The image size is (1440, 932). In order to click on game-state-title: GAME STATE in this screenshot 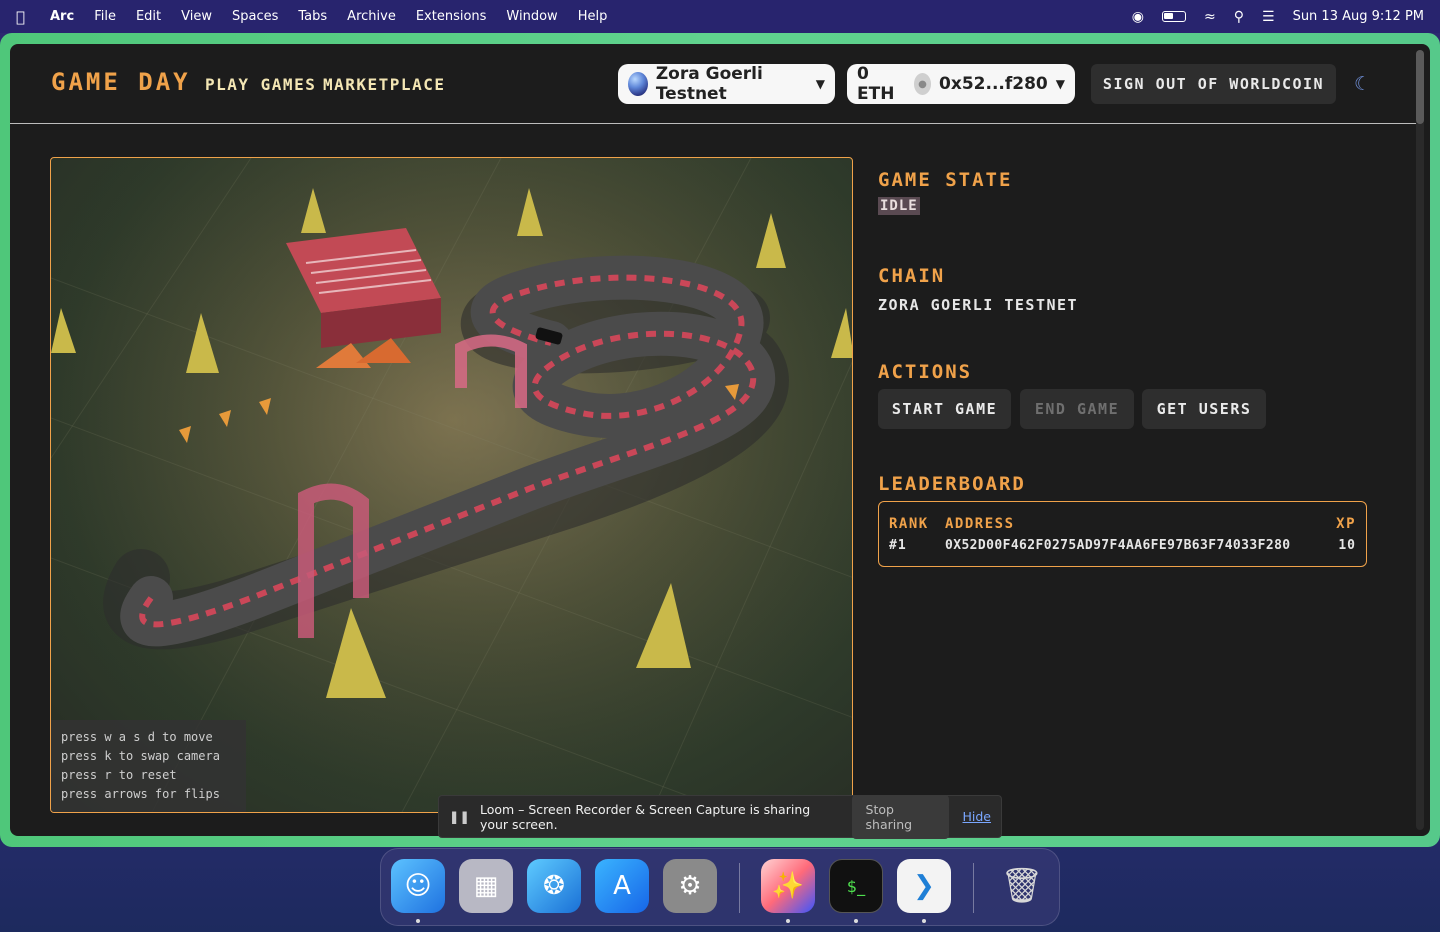, I will do `click(945, 180)`.